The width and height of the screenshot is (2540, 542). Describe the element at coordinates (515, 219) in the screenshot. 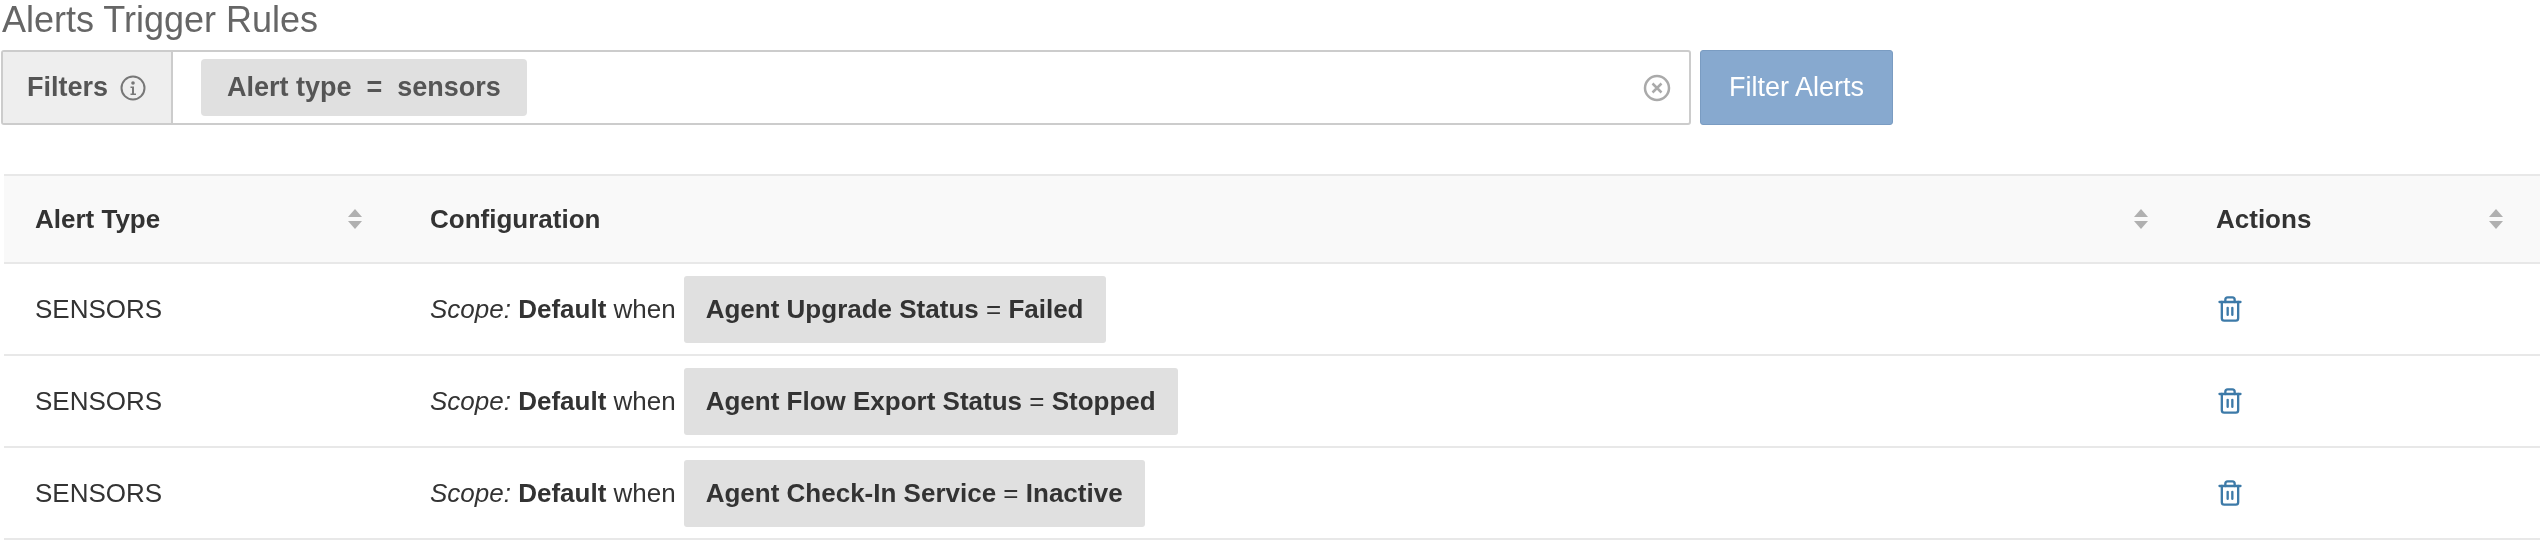

I see `column-header: Configuration` at that location.